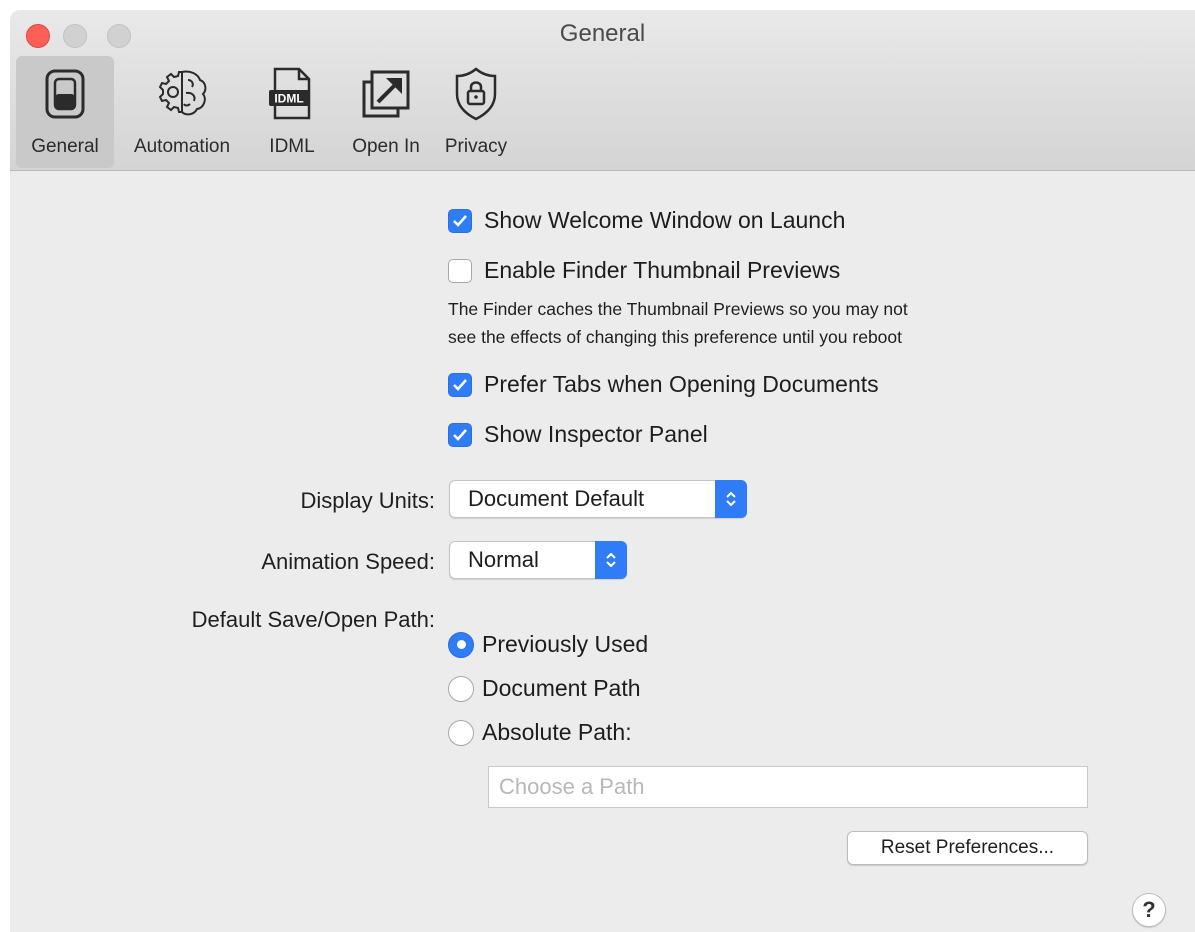 This screenshot has width=1195, height=932. I want to click on radio-absolute-path-button, so click(461, 732).